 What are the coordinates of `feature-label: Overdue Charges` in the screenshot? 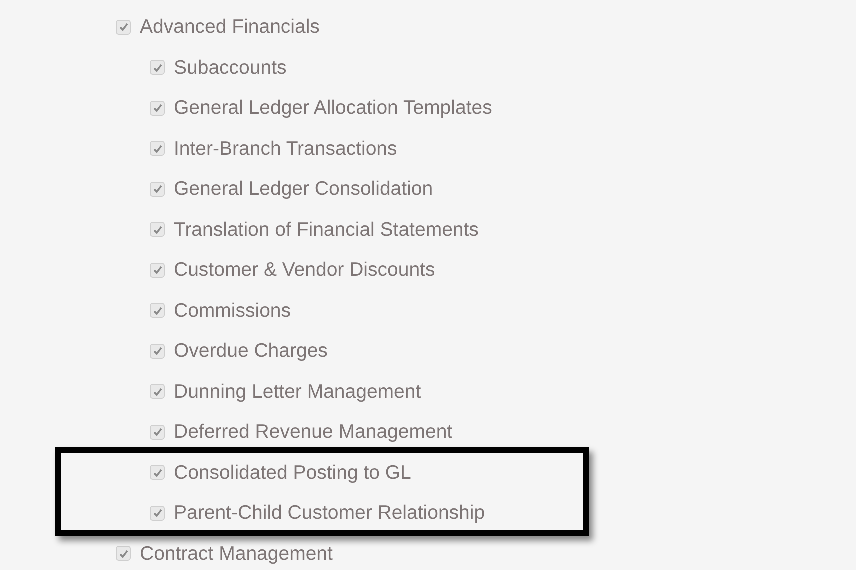 It's located at (251, 351).